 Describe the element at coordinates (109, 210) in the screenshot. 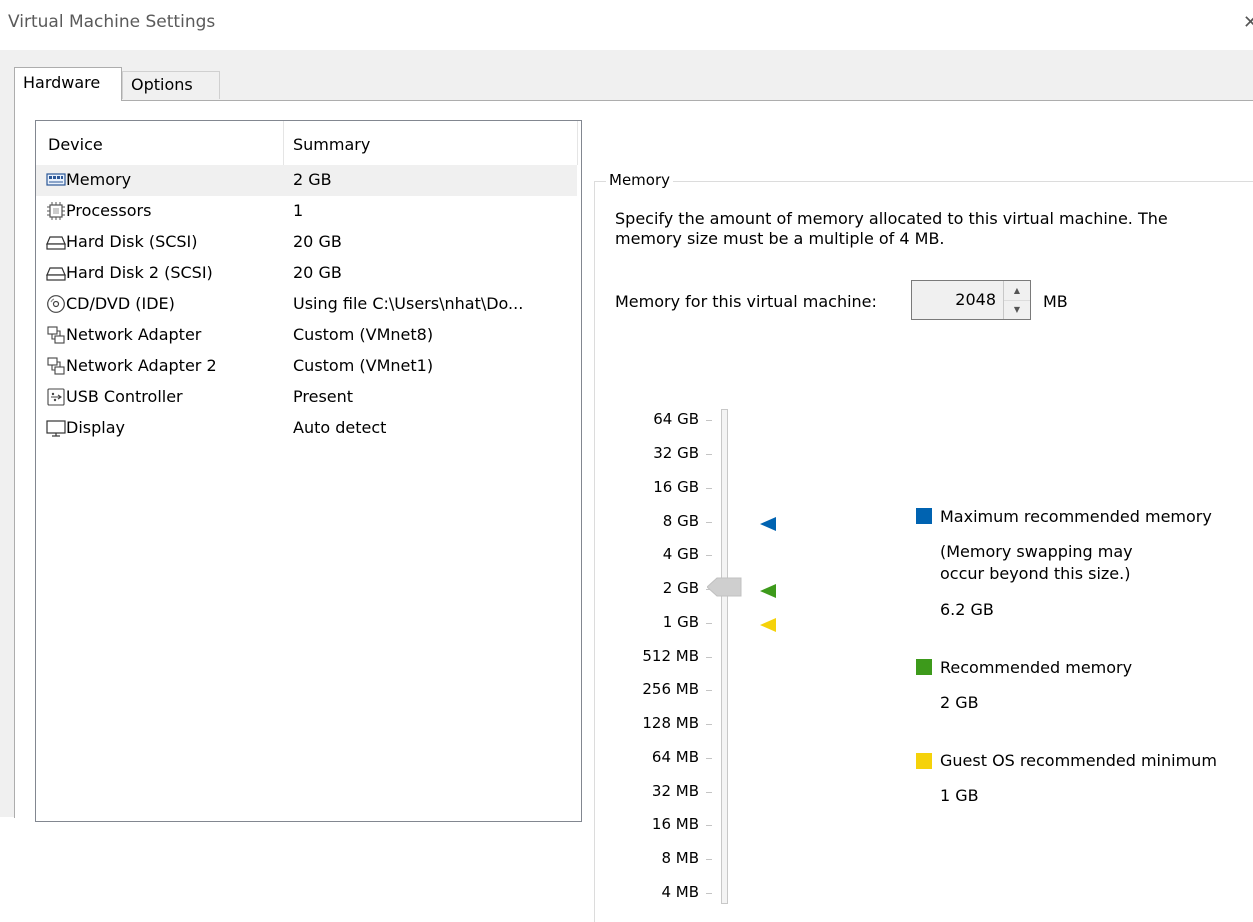

I see `device-name: Processors` at that location.